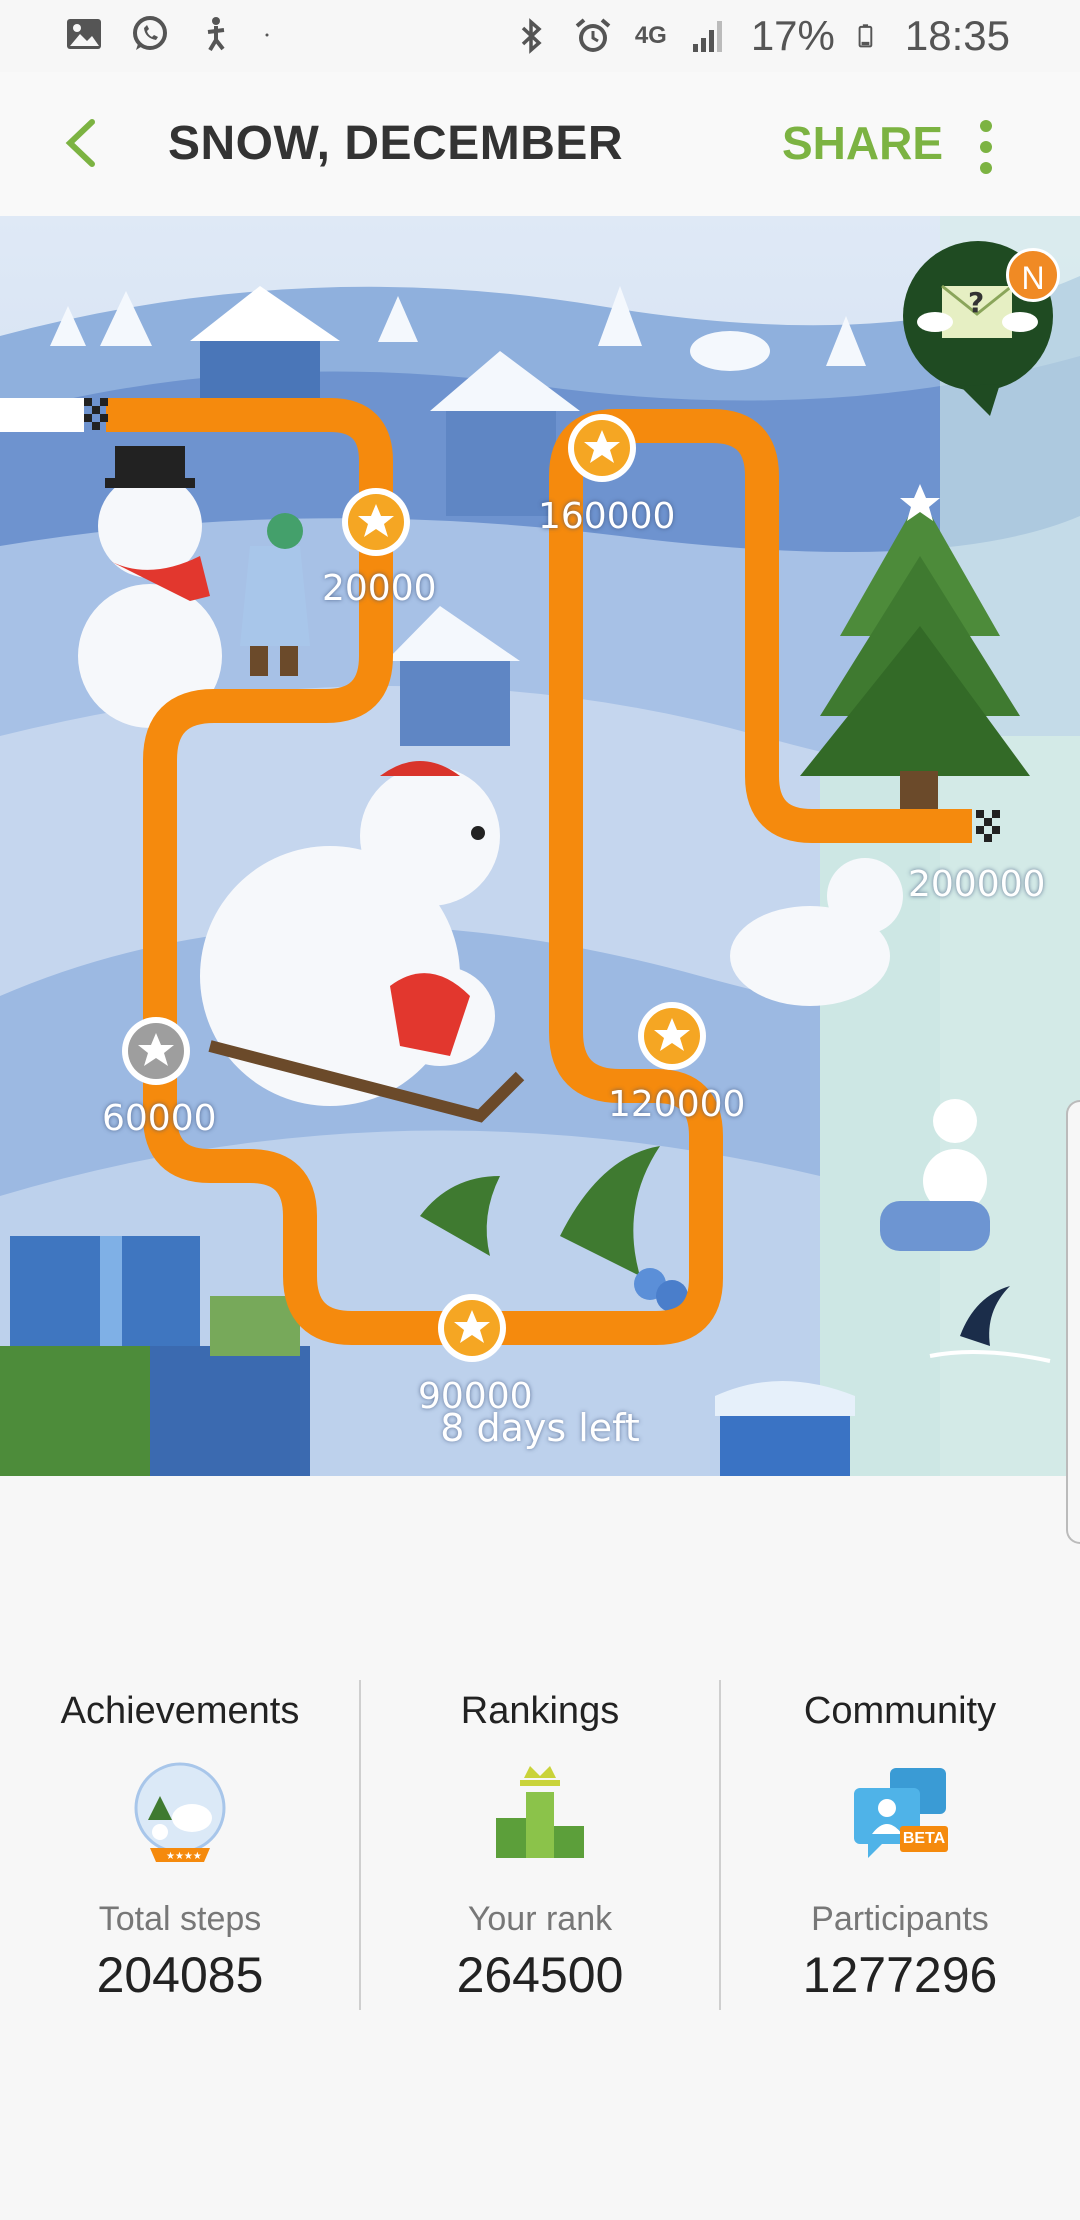  What do you see at coordinates (607, 516) in the screenshot?
I see `milestone-label: 160000` at bounding box center [607, 516].